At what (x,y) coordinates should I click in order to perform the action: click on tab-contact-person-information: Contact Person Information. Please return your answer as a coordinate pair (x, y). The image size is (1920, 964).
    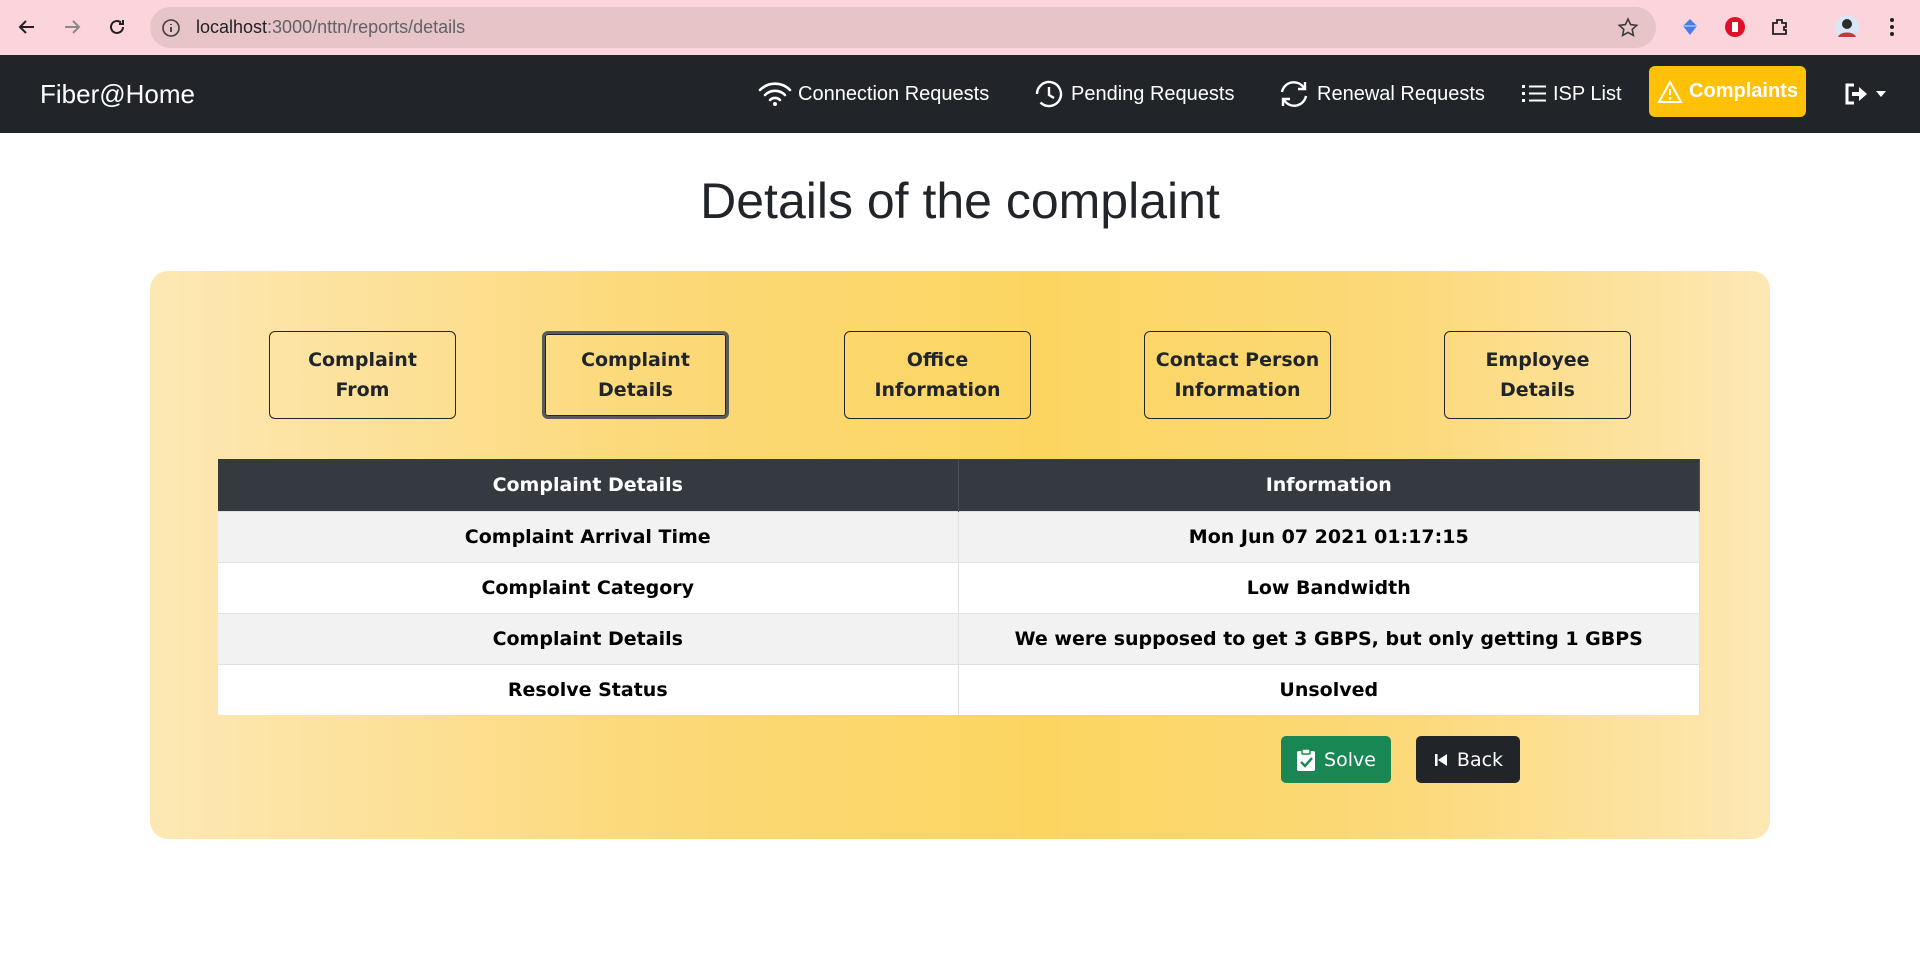
    Looking at the image, I should click on (1237, 375).